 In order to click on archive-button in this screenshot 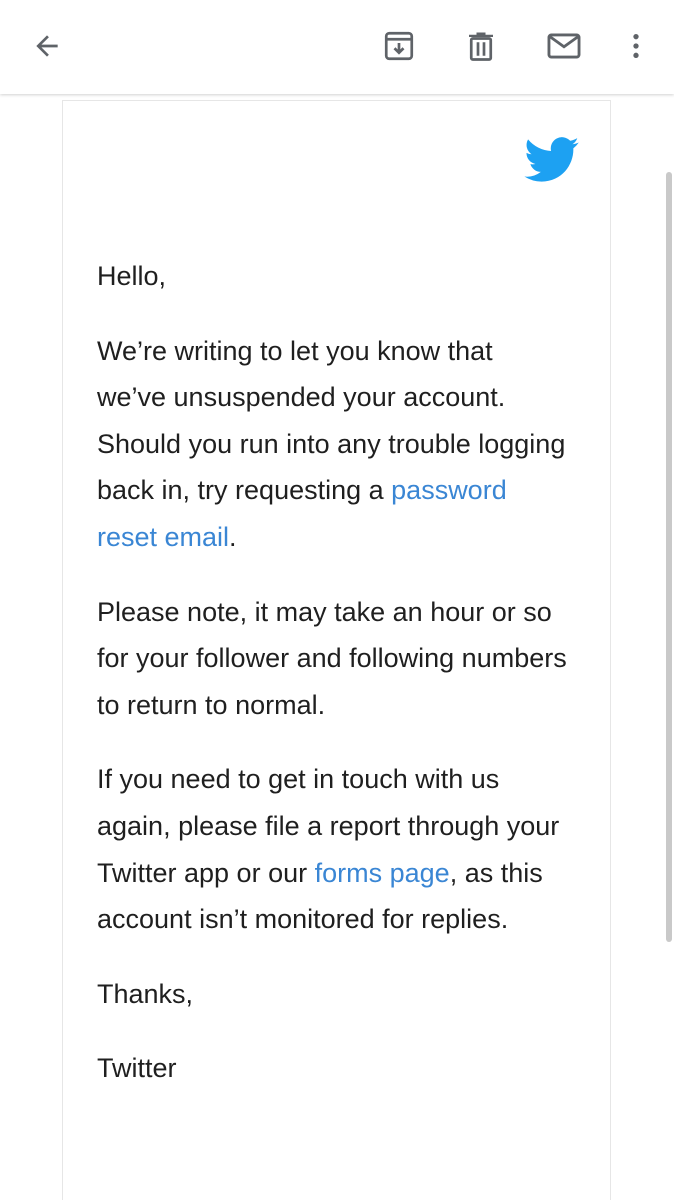, I will do `click(399, 46)`.